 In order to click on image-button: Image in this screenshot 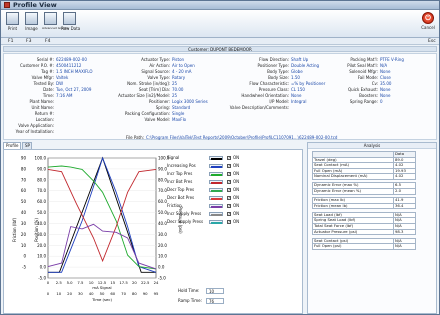, I will do `click(31, 23)`.